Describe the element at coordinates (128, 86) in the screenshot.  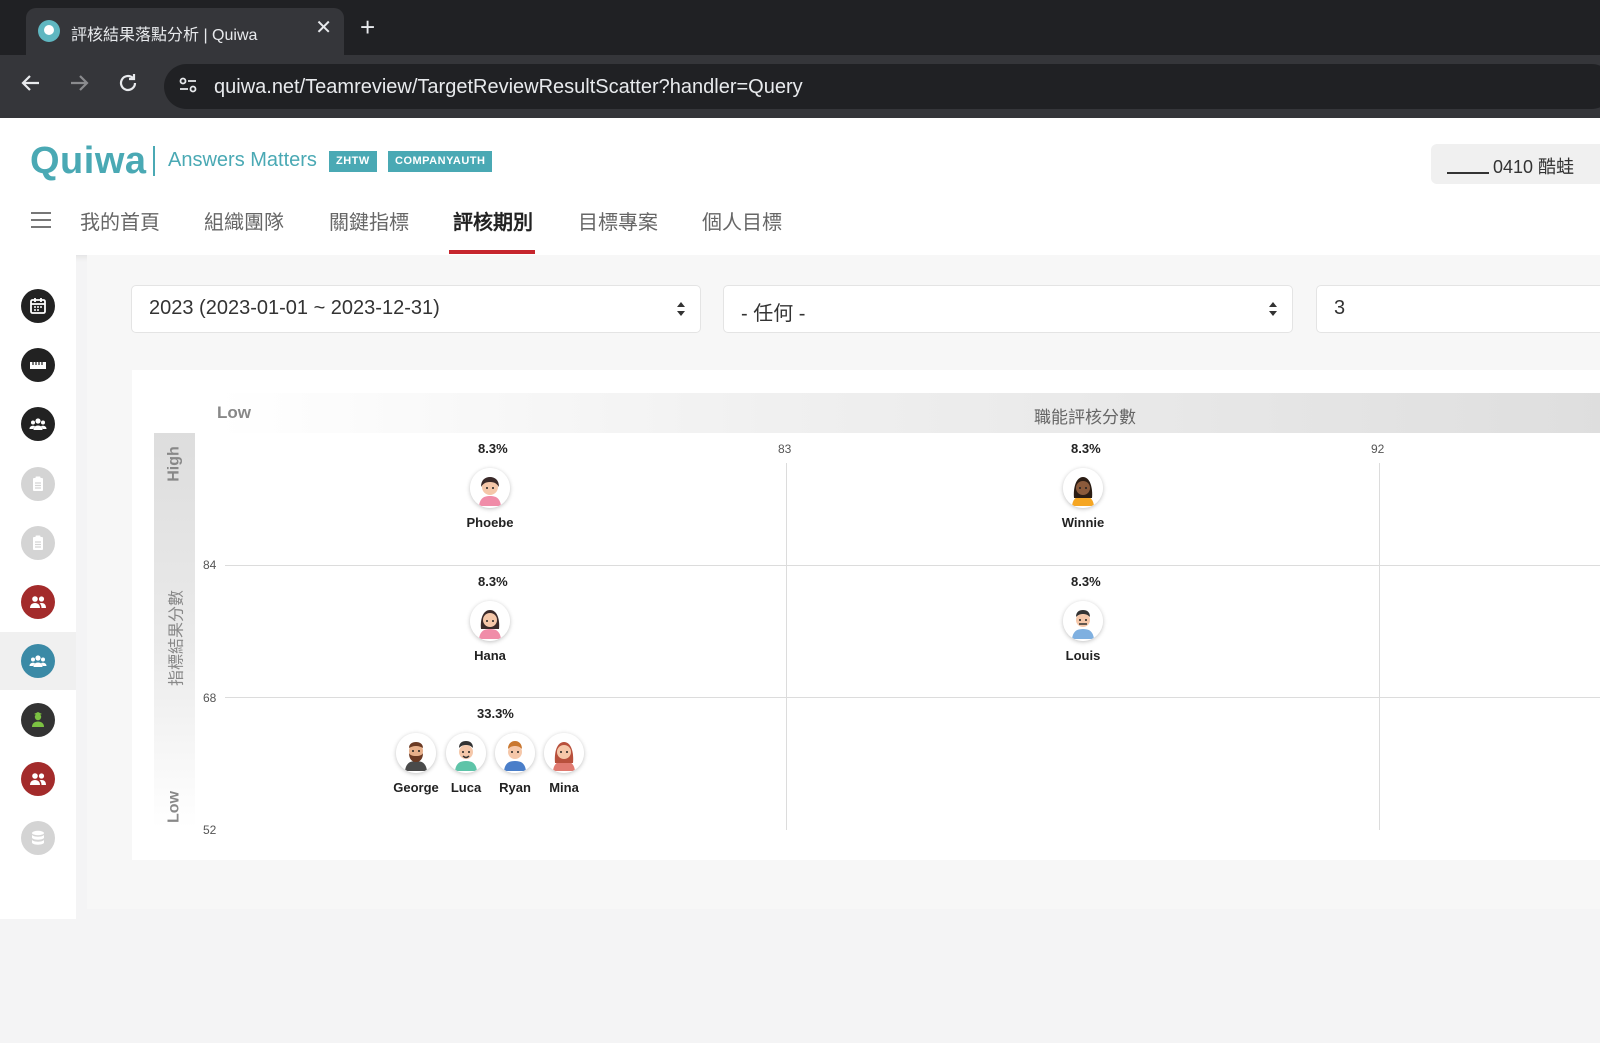
I see `reload-icon` at that location.